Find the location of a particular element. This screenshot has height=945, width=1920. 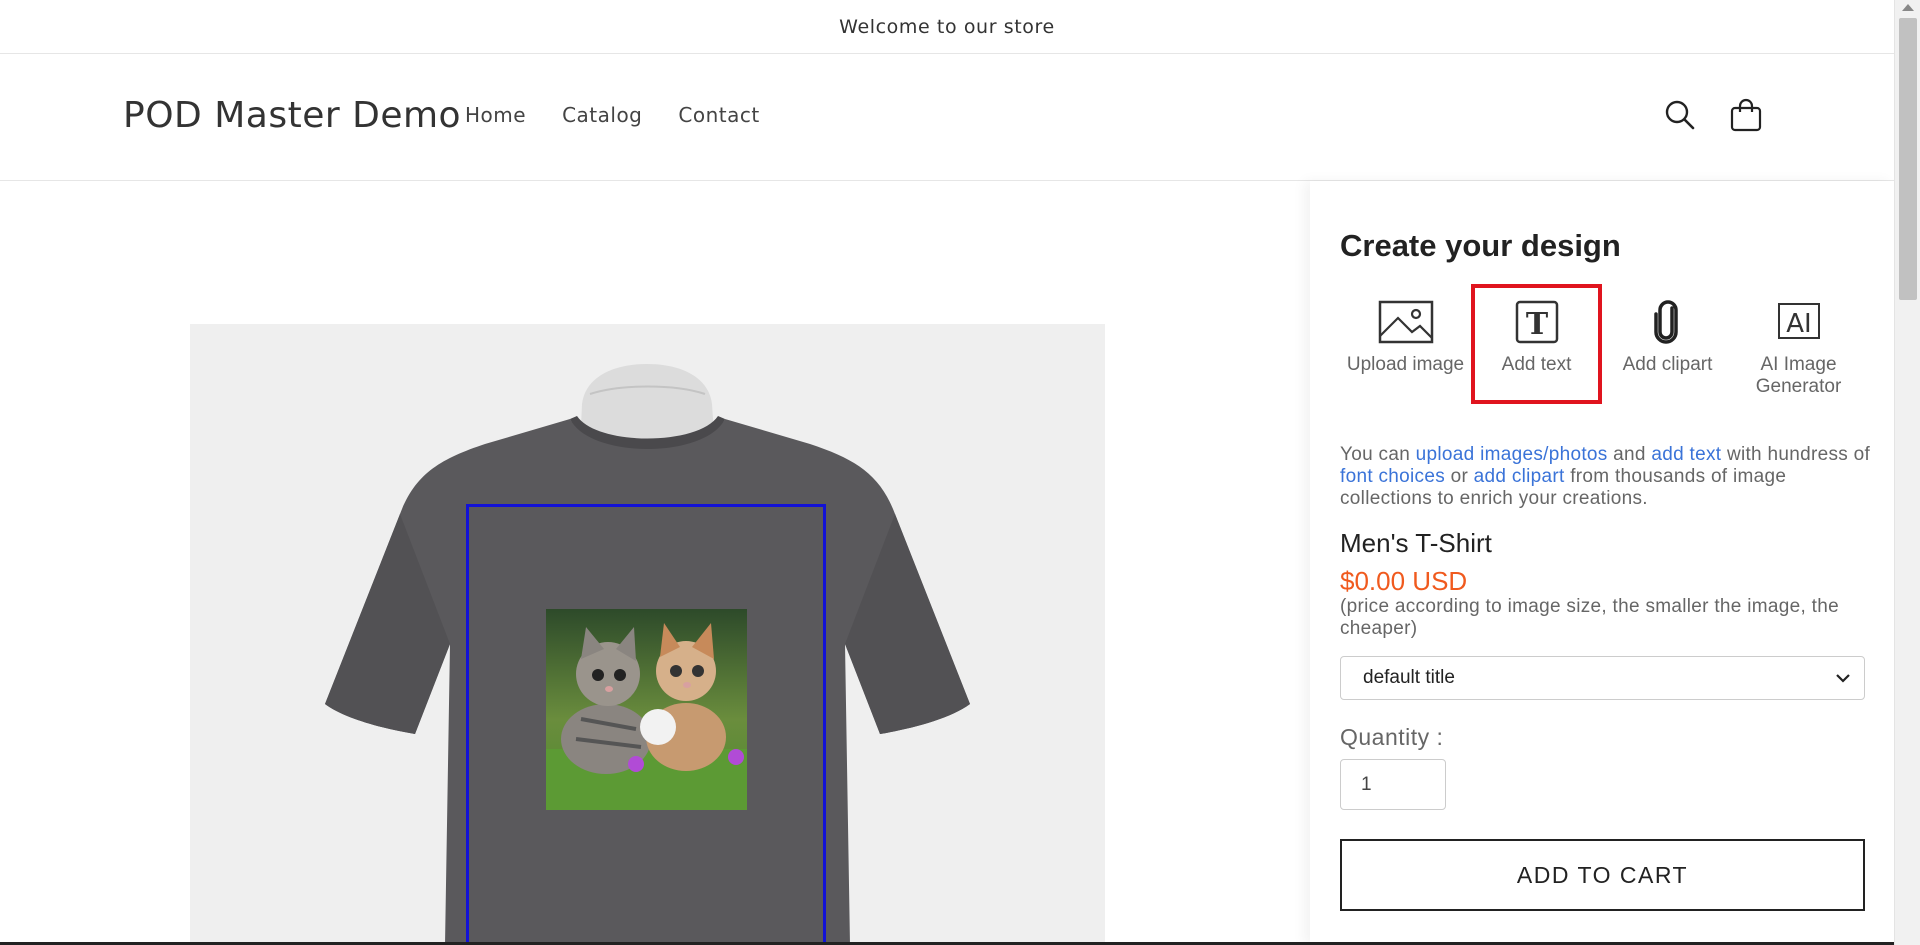

cart-icon is located at coordinates (1746, 115).